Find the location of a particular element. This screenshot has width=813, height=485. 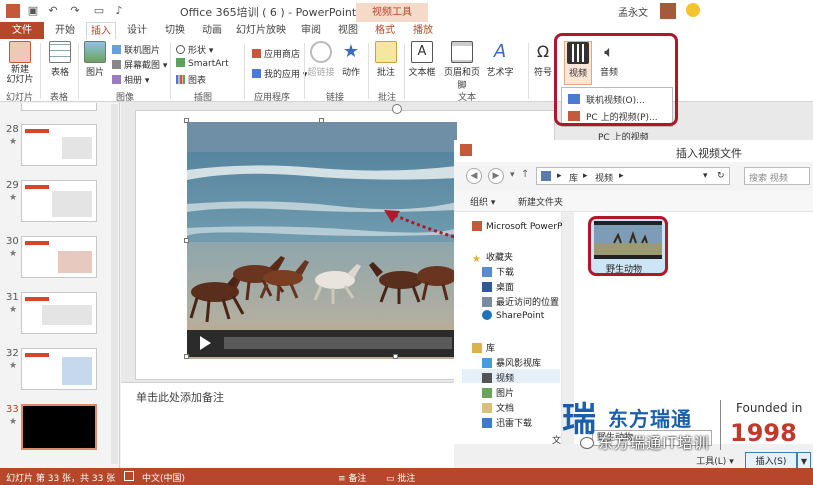

tab-file: 文件 is located at coordinates (22, 30).